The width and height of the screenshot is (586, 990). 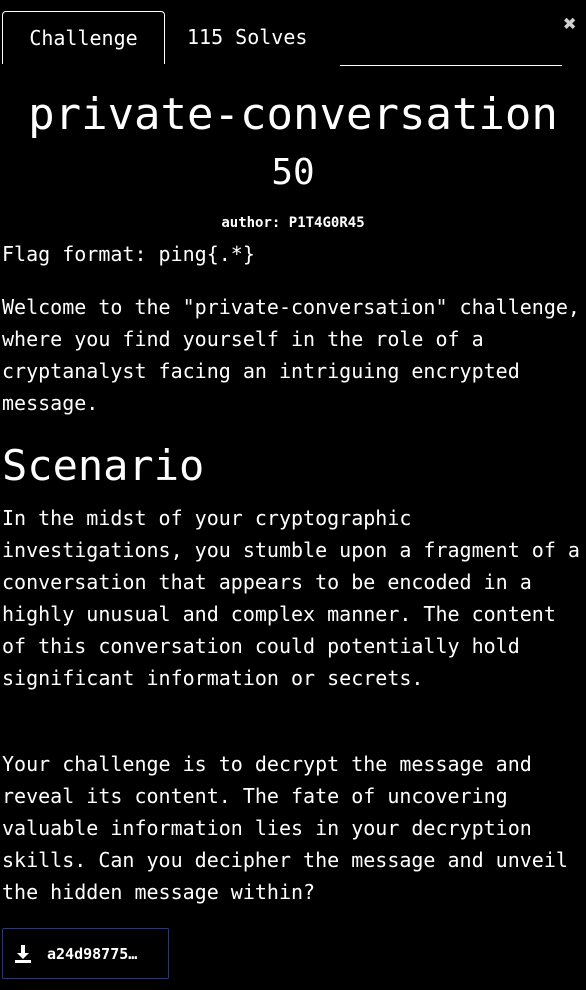 What do you see at coordinates (23, 954) in the screenshot?
I see `download-icon` at bounding box center [23, 954].